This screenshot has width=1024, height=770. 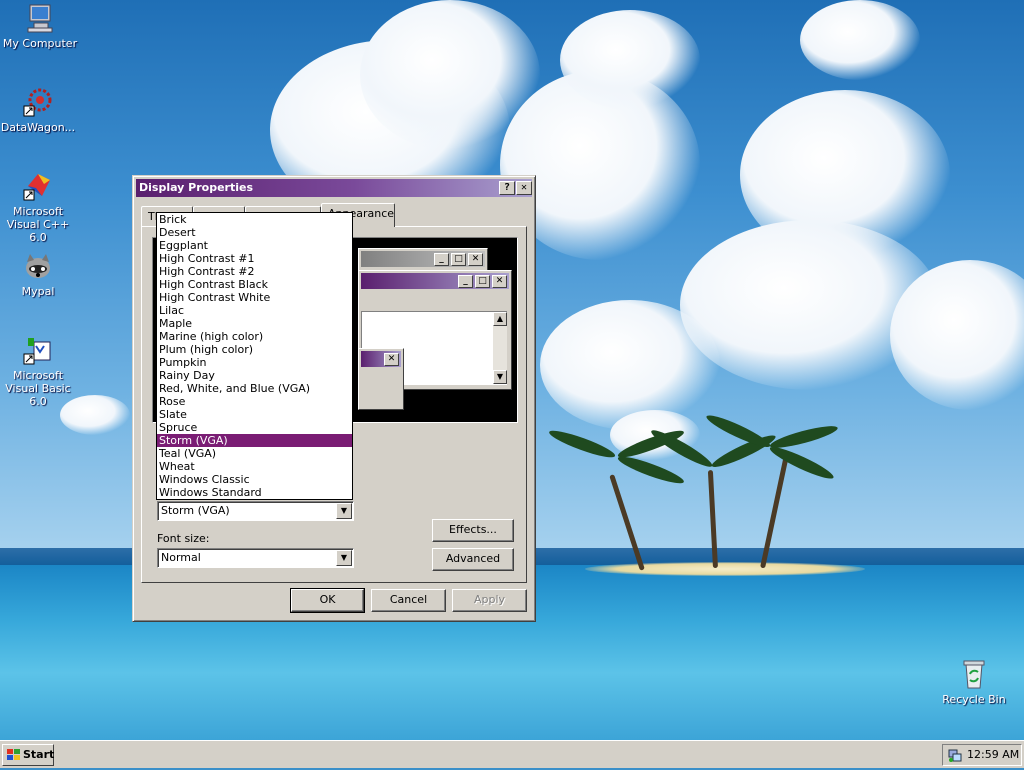 I want to click on network-icon, so click(x=955, y=755).